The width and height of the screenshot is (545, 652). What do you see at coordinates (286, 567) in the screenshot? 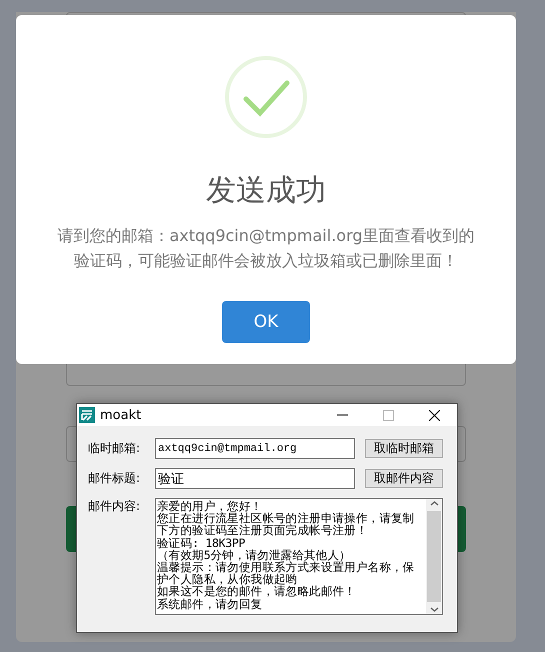
I see `text-line: 温馨提示：请勿使用联系方式来设置用户名称，保` at bounding box center [286, 567].